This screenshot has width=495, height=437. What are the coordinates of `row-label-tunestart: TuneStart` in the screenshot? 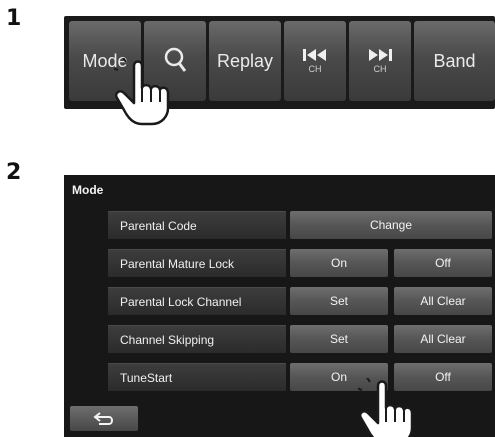 It's located at (197, 377).